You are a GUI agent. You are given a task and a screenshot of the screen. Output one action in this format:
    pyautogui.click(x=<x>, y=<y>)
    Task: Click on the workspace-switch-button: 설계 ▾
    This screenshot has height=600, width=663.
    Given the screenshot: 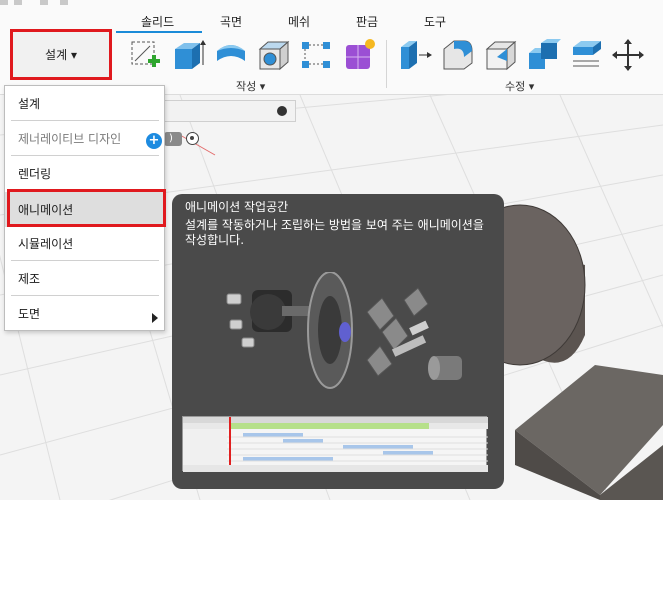 What is the action you would take?
    pyautogui.click(x=61, y=54)
    